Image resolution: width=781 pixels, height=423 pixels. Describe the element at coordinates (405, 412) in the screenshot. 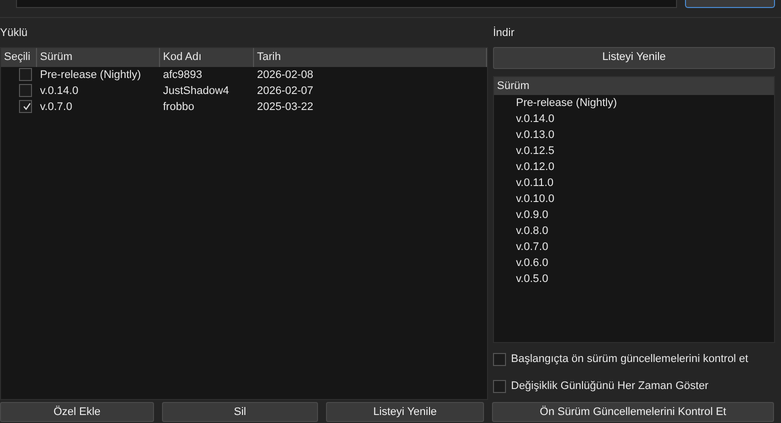

I see `action-button: Listeyi Yenile` at that location.